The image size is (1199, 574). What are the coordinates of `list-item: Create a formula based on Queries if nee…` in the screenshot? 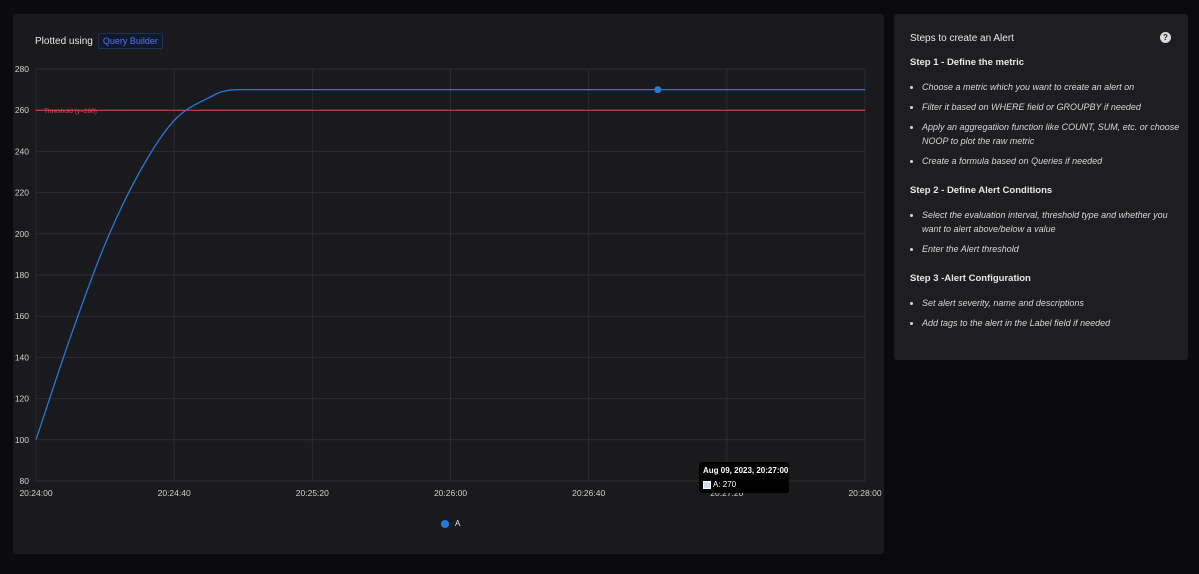 It's located at (1053, 161).